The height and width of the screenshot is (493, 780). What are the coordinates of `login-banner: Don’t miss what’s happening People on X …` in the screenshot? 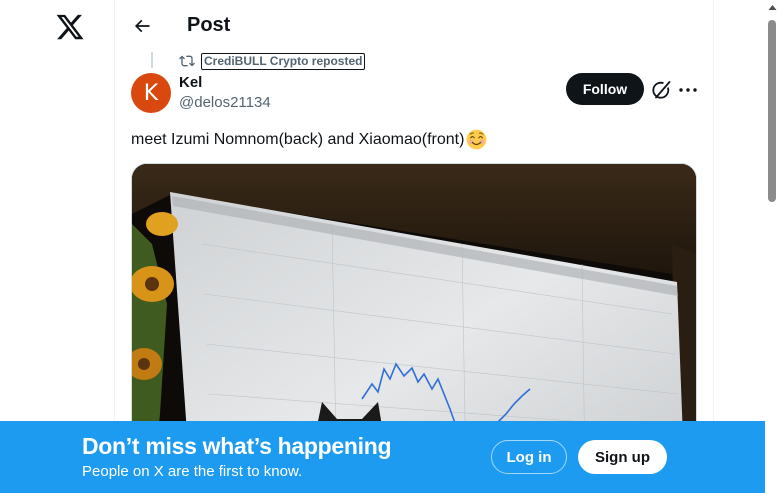 It's located at (382, 457).